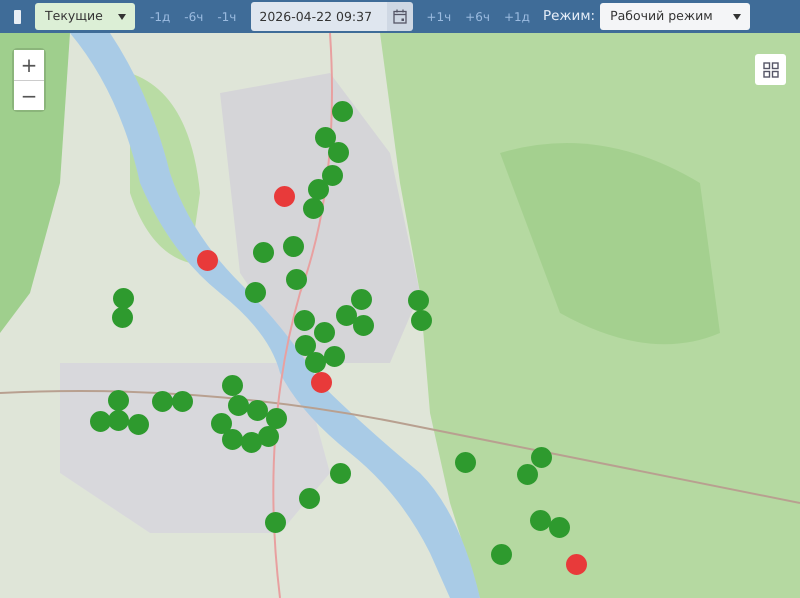 The image size is (800, 598). Describe the element at coordinates (569, 16) in the screenshot. I see `mode-label: Режим:` at that location.